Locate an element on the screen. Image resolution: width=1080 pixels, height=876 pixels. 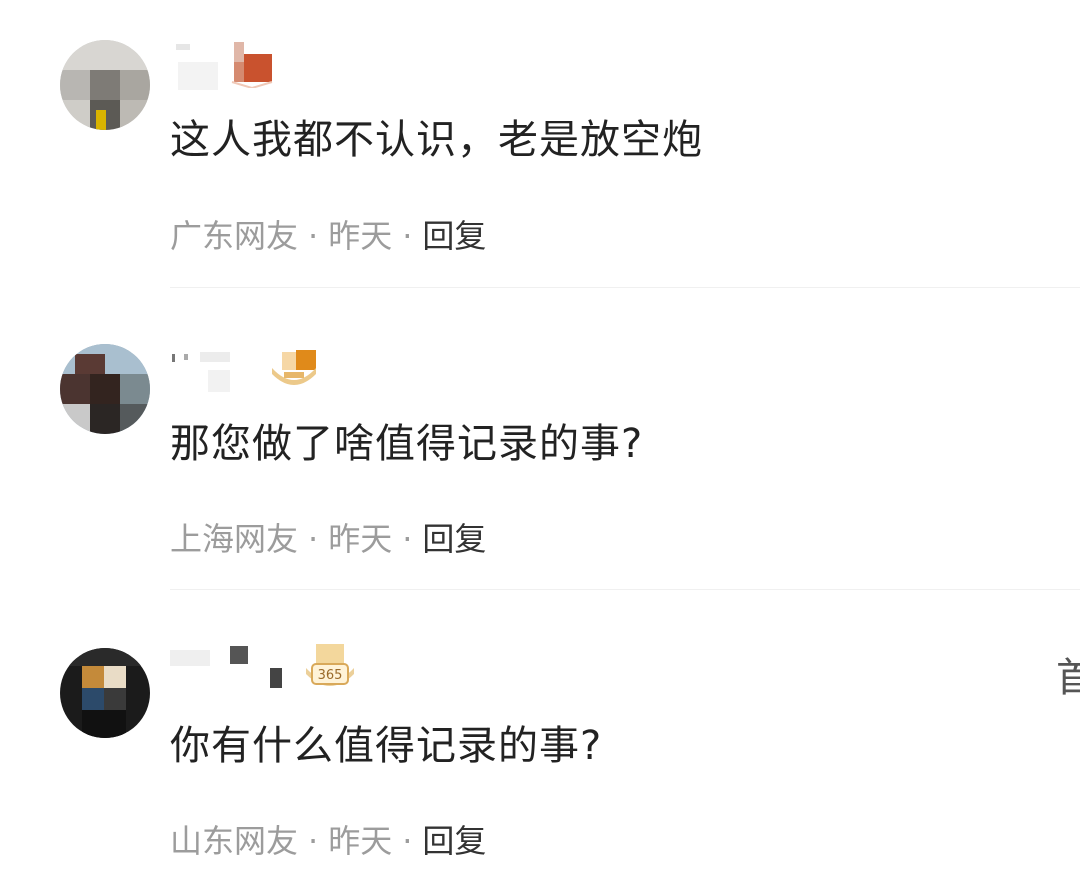
comment-meta: 山东网友 · 昨天 · 回复 is located at coordinates (328, 841).